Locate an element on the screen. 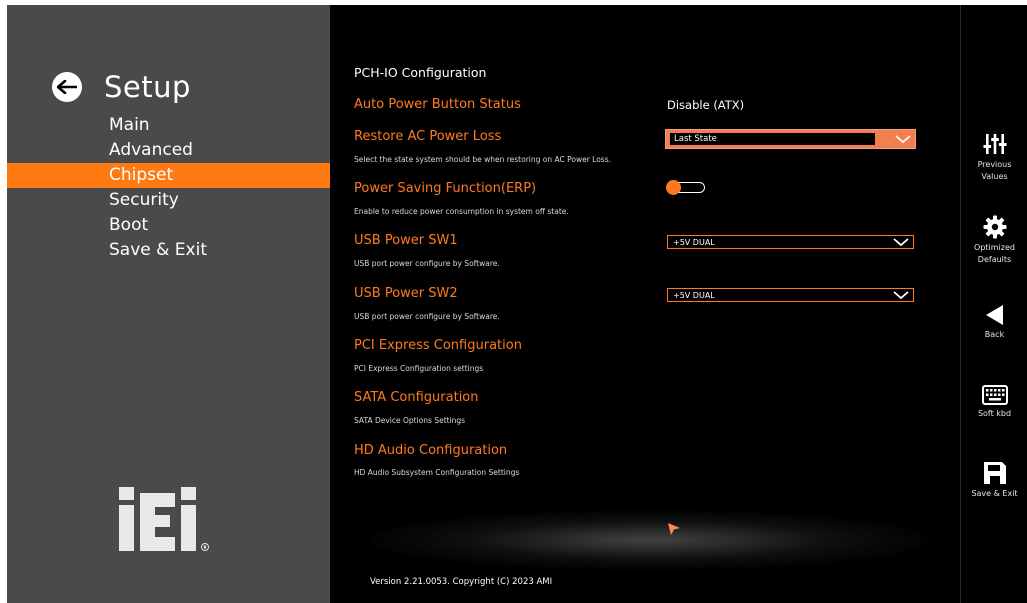 The width and height of the screenshot is (1027, 603). auto-power-button-status-value: Disable (ATX) is located at coordinates (706, 105).